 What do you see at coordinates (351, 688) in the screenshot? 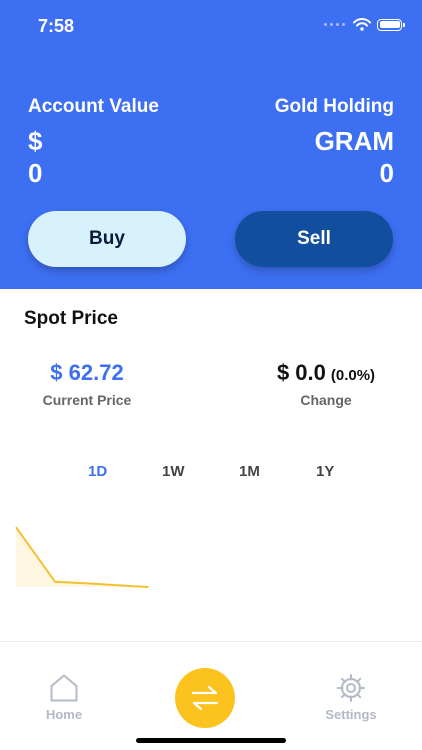
I see `gear-icon` at bounding box center [351, 688].